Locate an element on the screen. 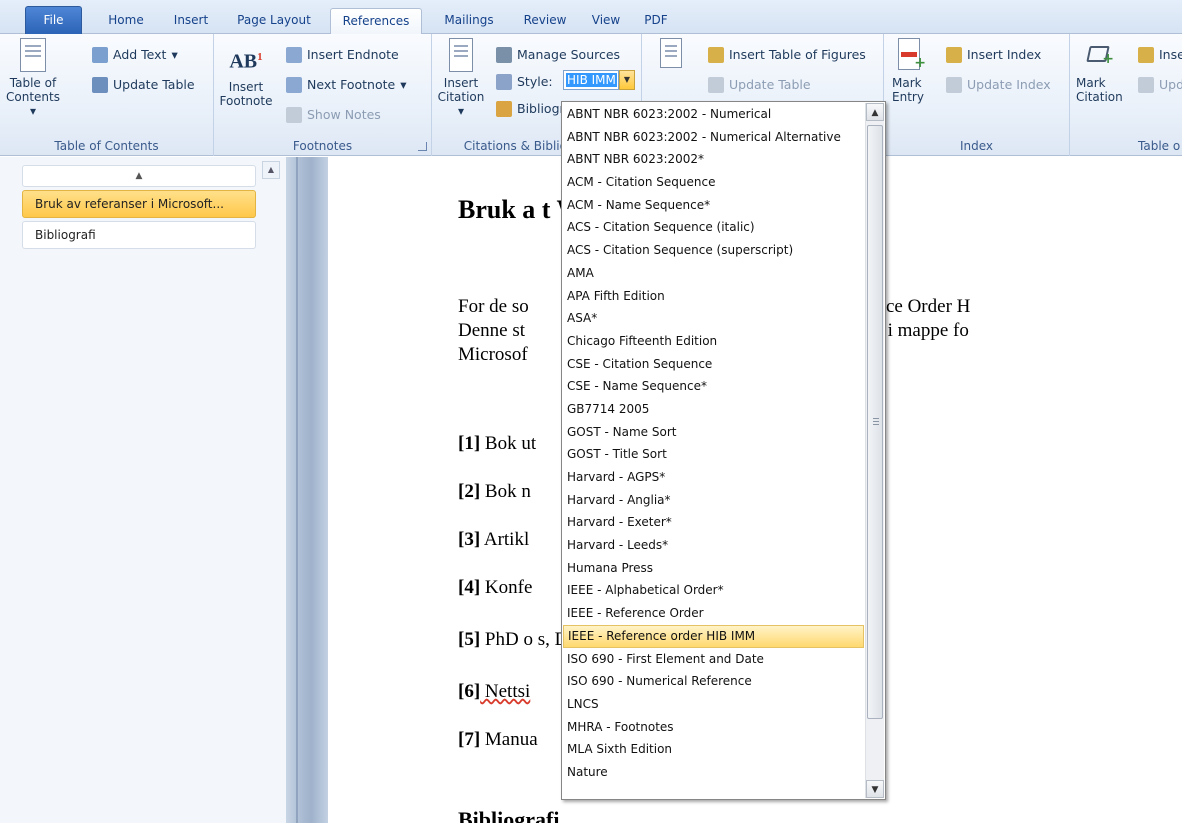 Image resolution: width=1182 pixels, height=823 pixels. insert-table-of-authorities-button: Inse is located at coordinates (1160, 55).